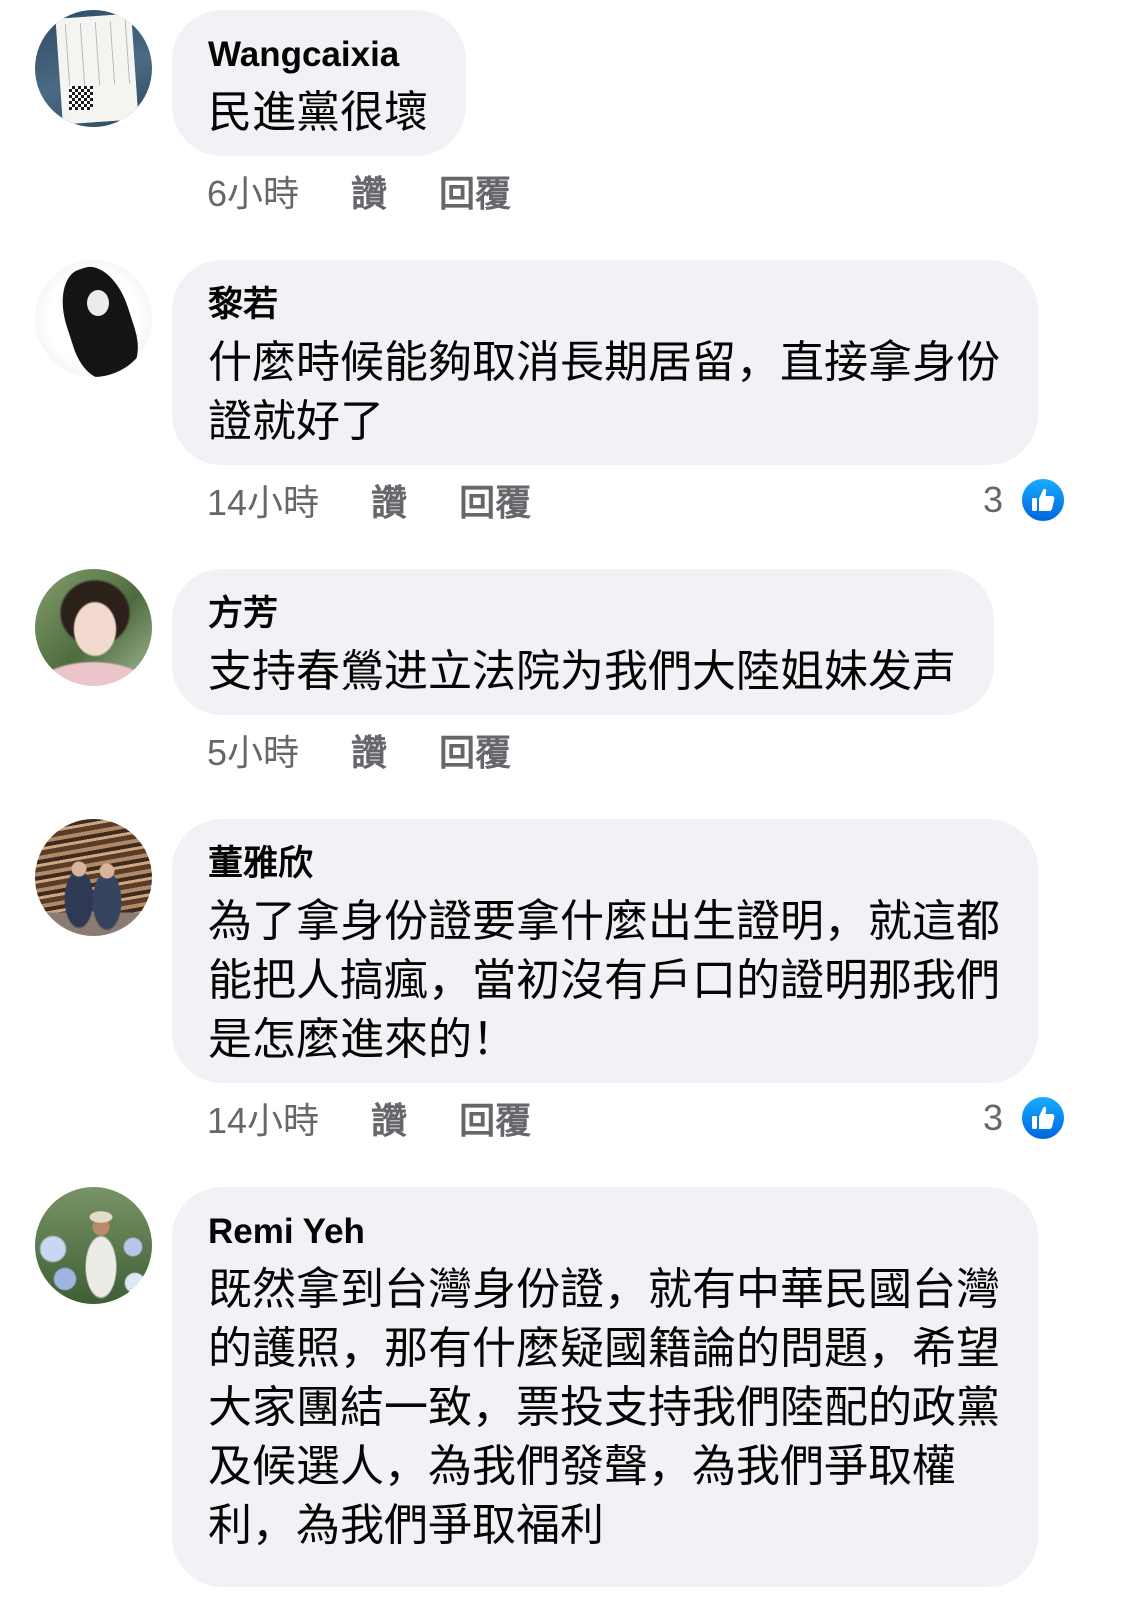 This screenshot has width=1125, height=1601. Describe the element at coordinates (604, 392) in the screenshot. I see `comment-text: 什麼時候能夠取消長期居留，直接拿身份 證就好了` at that location.